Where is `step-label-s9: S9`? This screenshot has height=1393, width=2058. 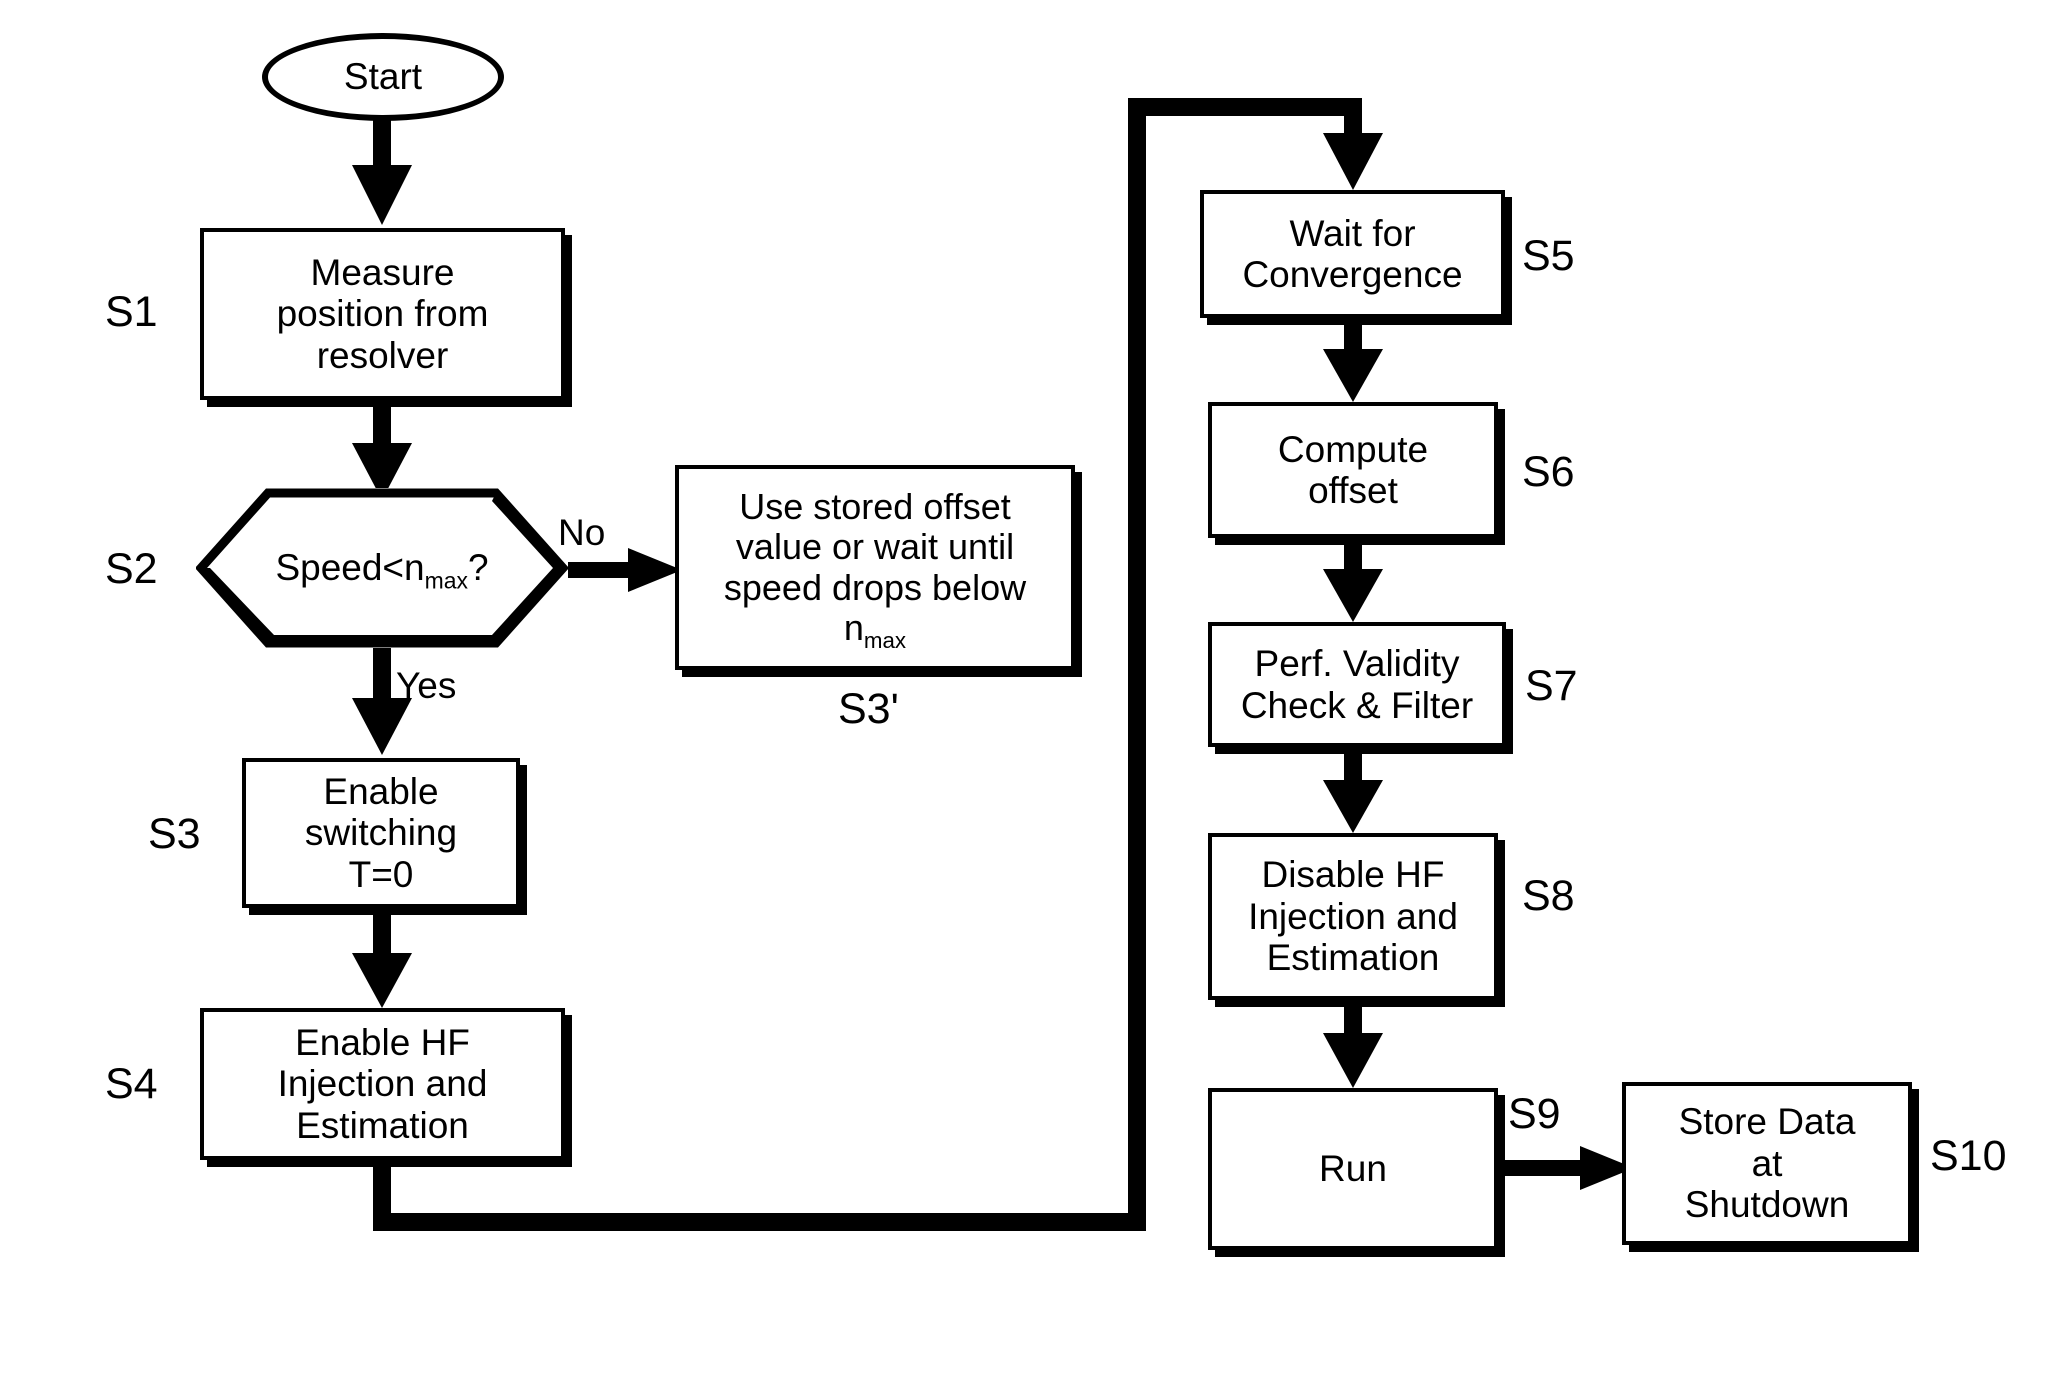
step-label-s9: S9 is located at coordinates (1534, 1114).